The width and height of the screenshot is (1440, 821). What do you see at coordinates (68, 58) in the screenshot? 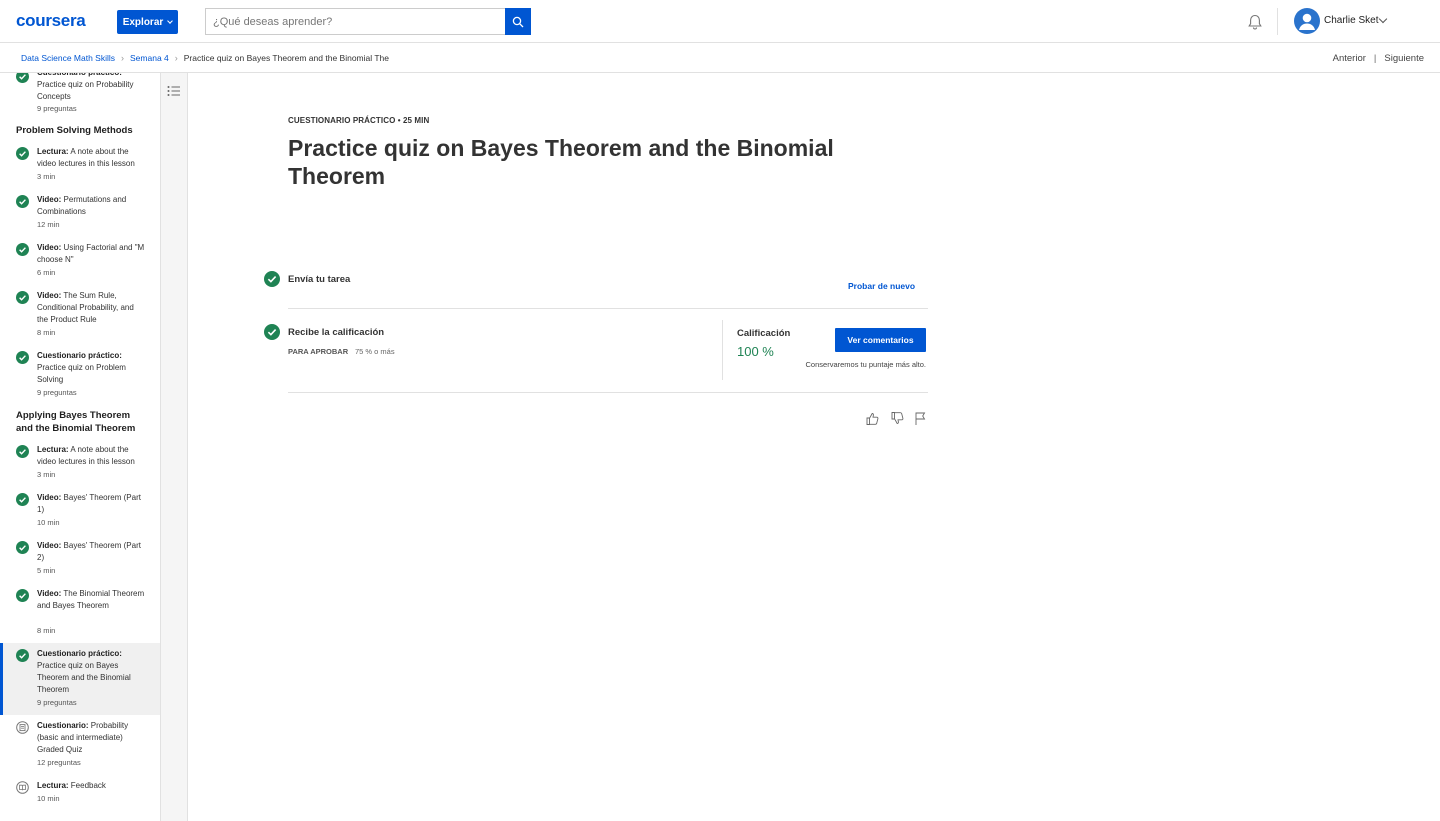
I see `breadcrumb-course-link: Data Science Math Skills` at bounding box center [68, 58].